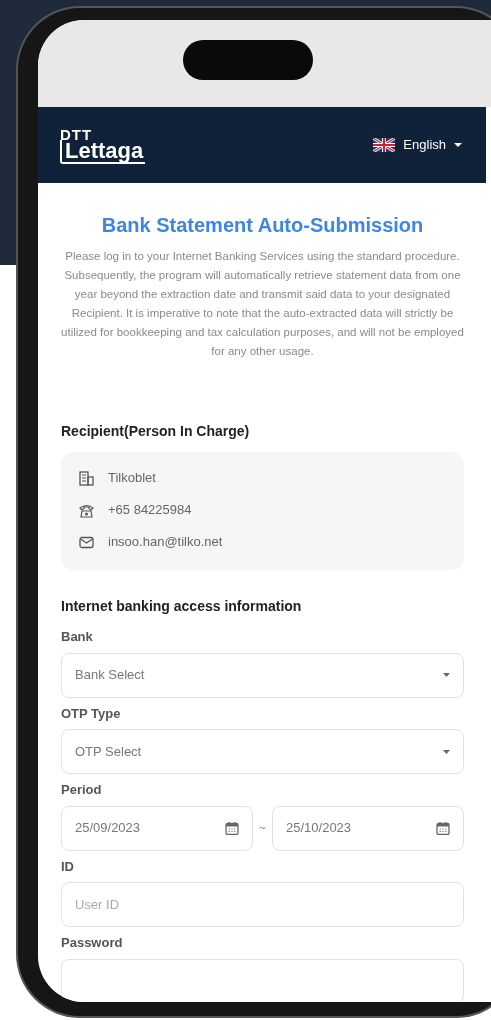  Describe the element at coordinates (368, 828) in the screenshot. I see `date-field: 25/10/2023` at that location.